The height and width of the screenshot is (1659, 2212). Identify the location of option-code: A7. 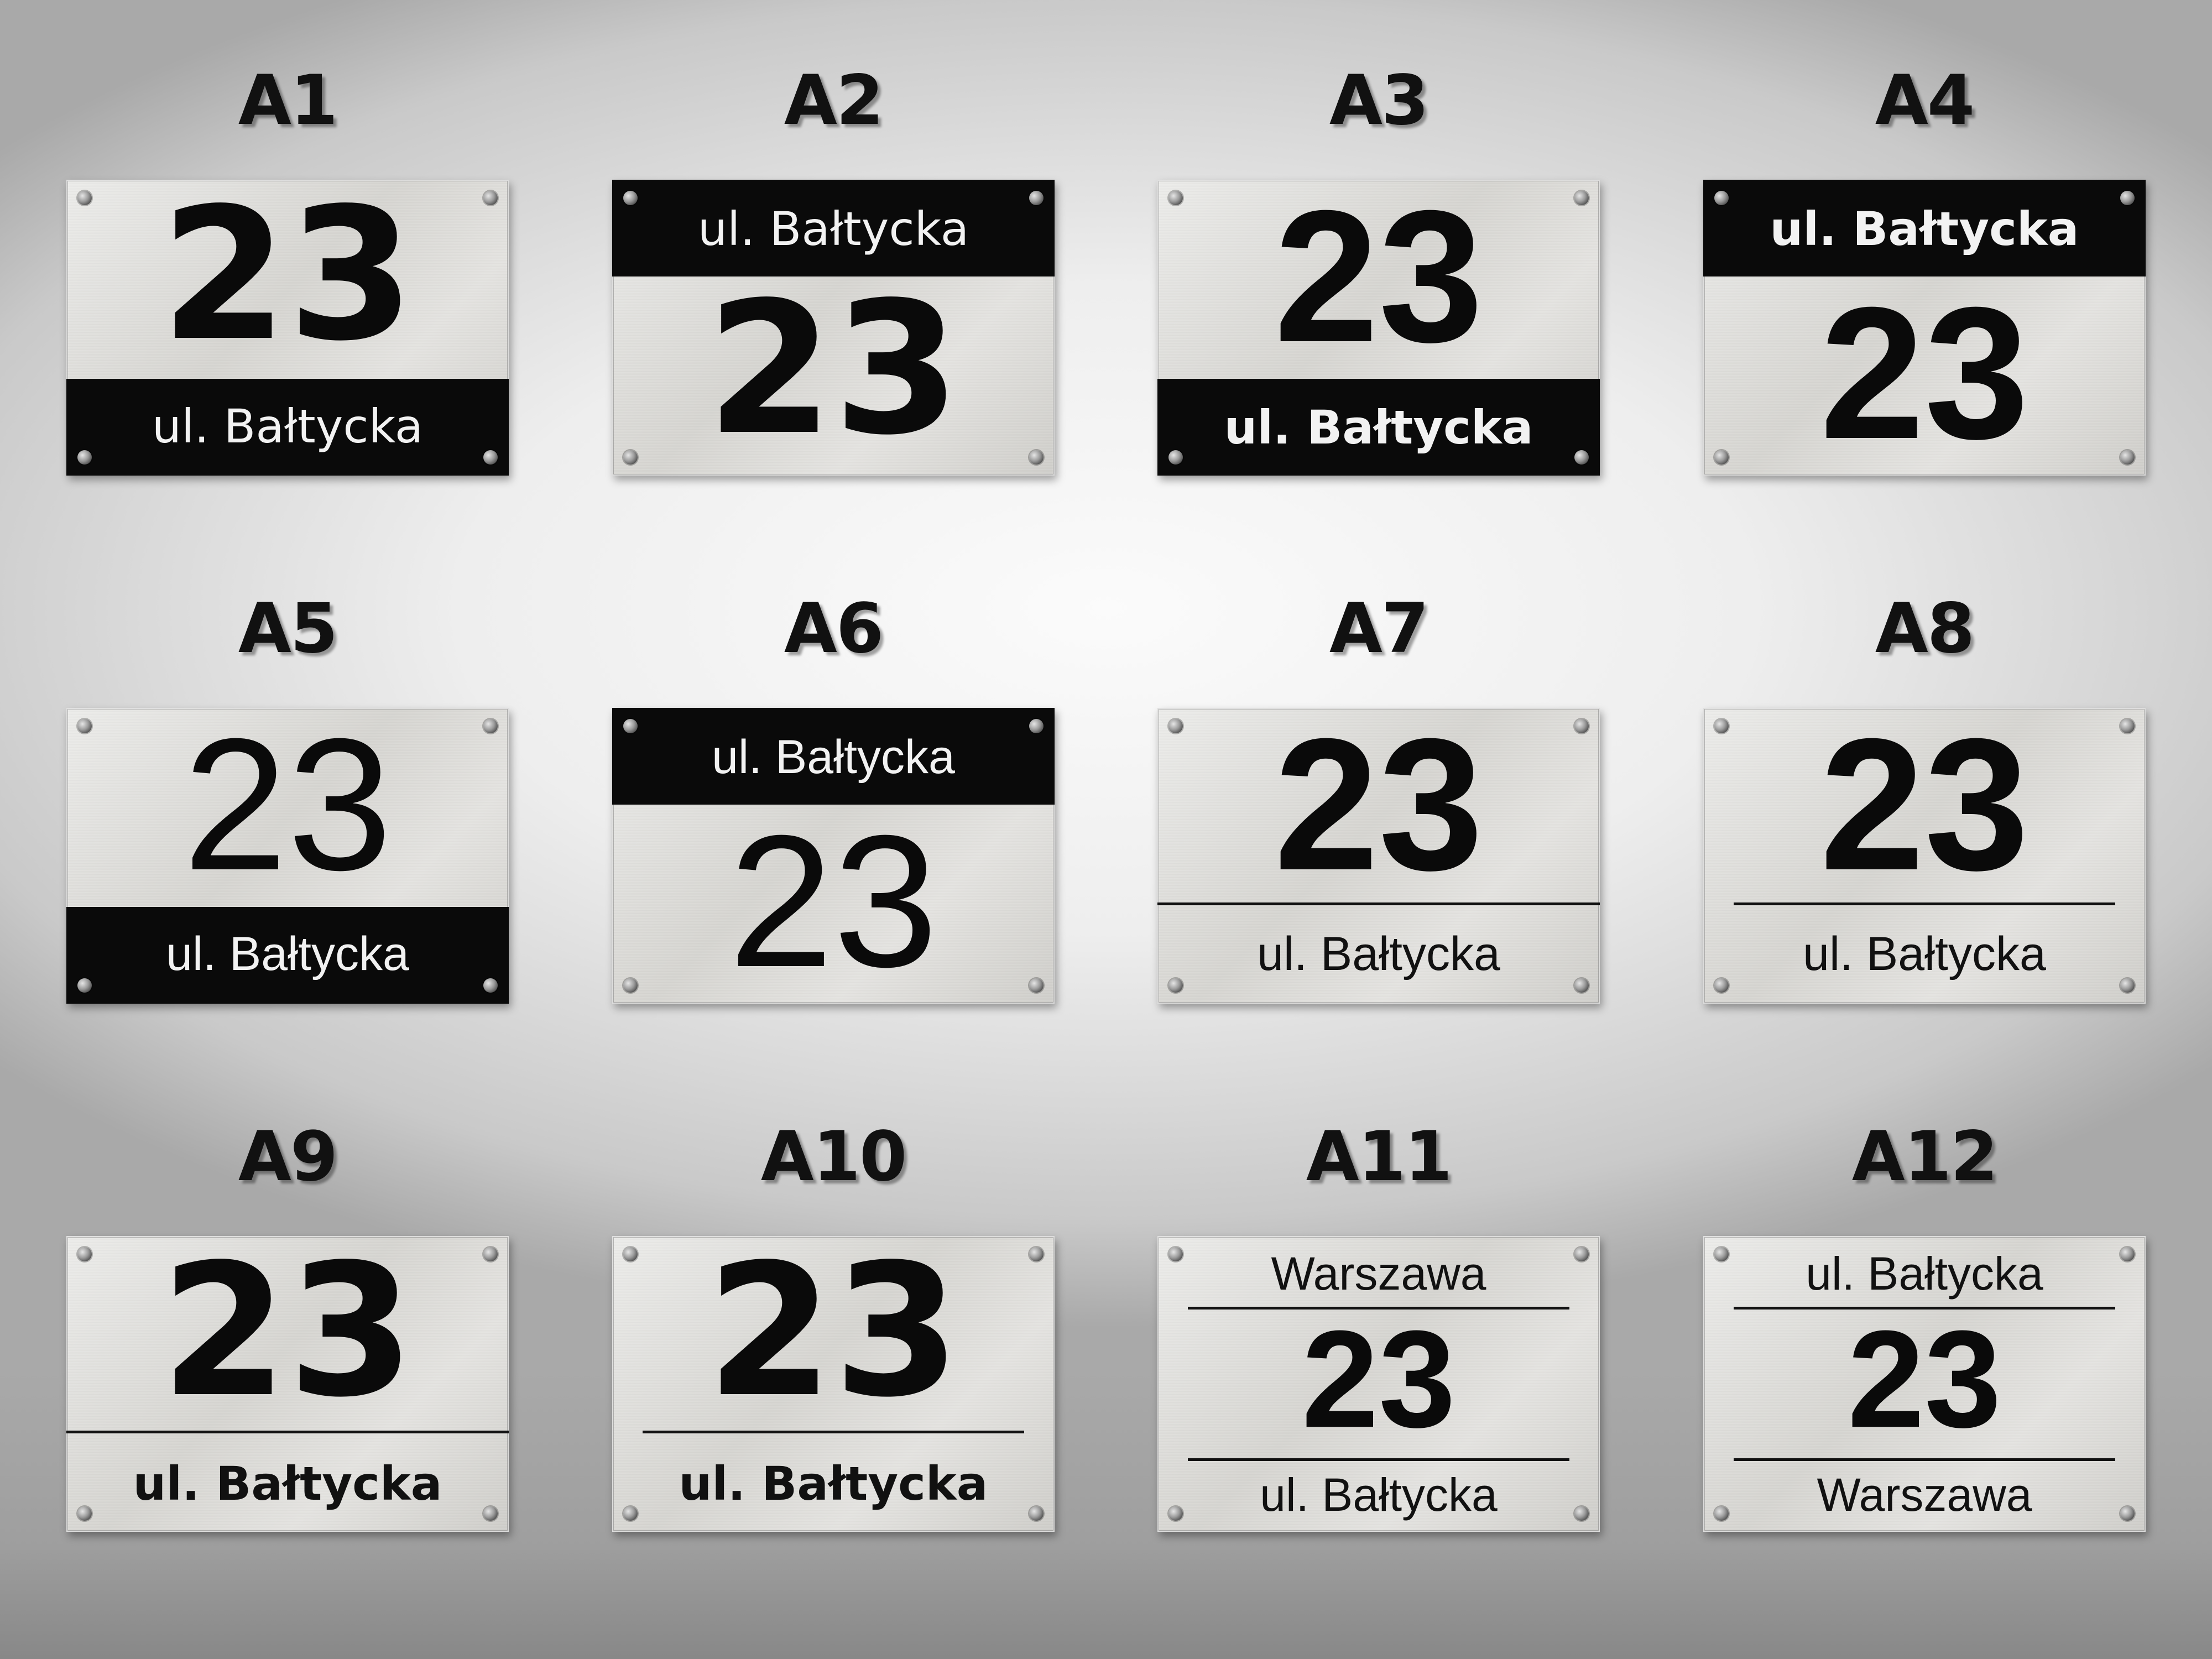
(1379, 629).